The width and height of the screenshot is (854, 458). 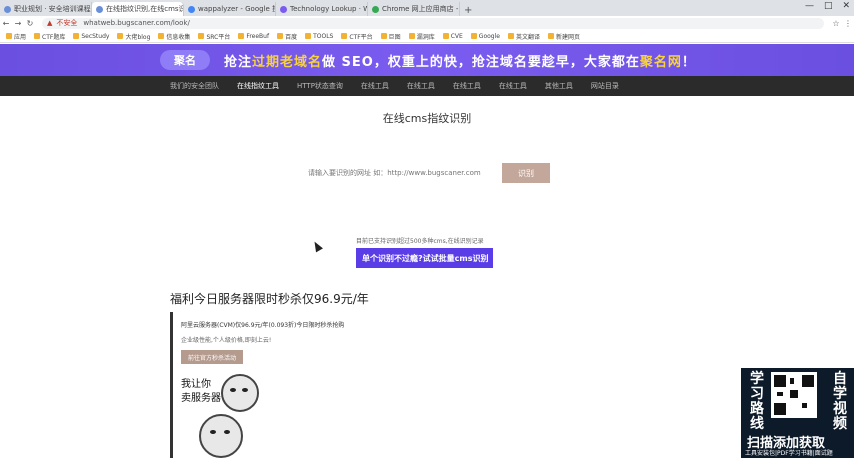 I want to click on new-tab-button: +, so click(x=468, y=10).